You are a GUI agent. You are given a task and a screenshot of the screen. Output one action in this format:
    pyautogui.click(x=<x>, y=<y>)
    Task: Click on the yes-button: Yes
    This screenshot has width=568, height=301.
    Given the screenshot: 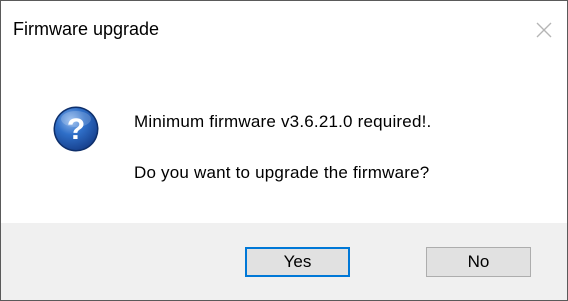 What is the action you would take?
    pyautogui.click(x=297, y=262)
    